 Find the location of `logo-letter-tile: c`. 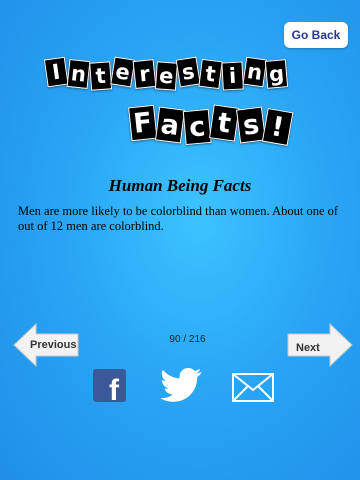

logo-letter-tile: c is located at coordinates (197, 127).